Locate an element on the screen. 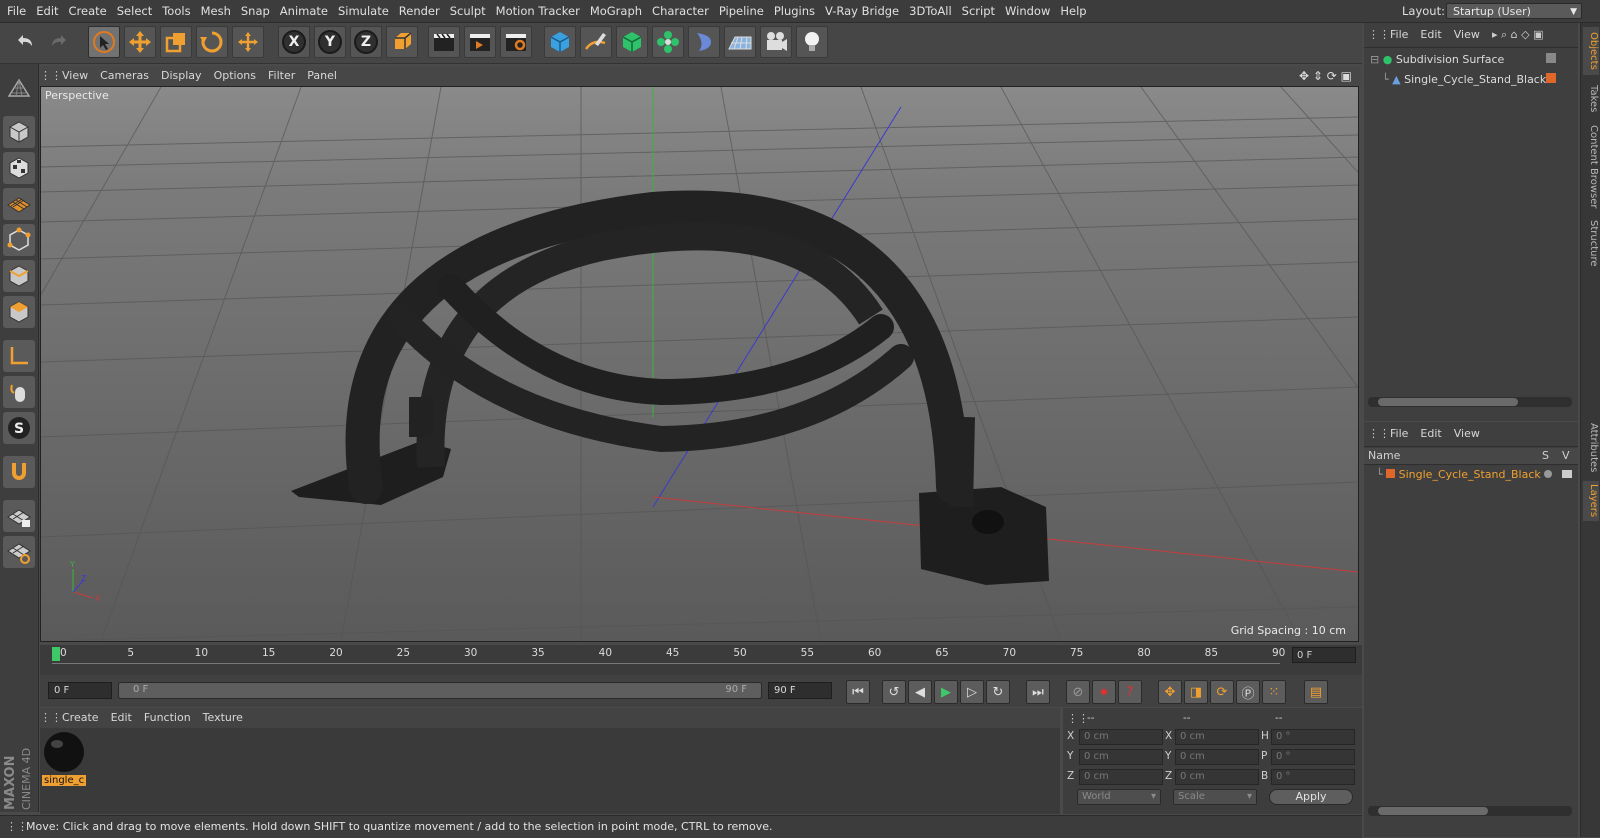  timeline-window-button: ▤ is located at coordinates (1316, 692).